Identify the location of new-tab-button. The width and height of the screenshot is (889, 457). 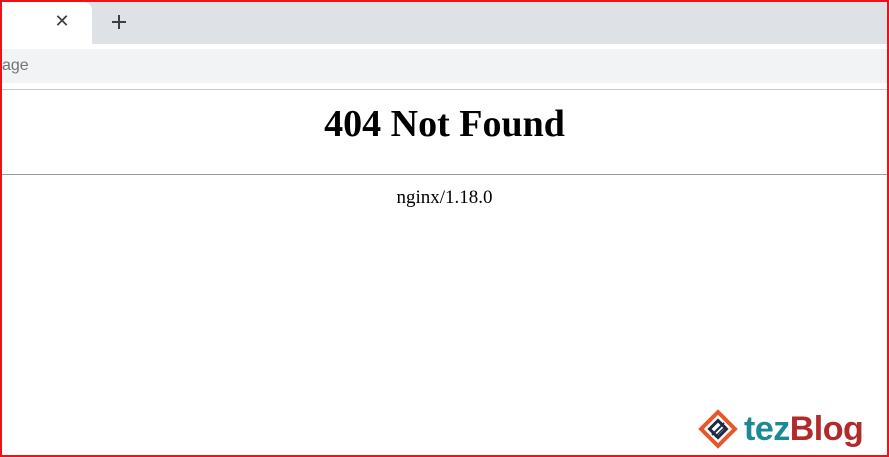
(119, 22).